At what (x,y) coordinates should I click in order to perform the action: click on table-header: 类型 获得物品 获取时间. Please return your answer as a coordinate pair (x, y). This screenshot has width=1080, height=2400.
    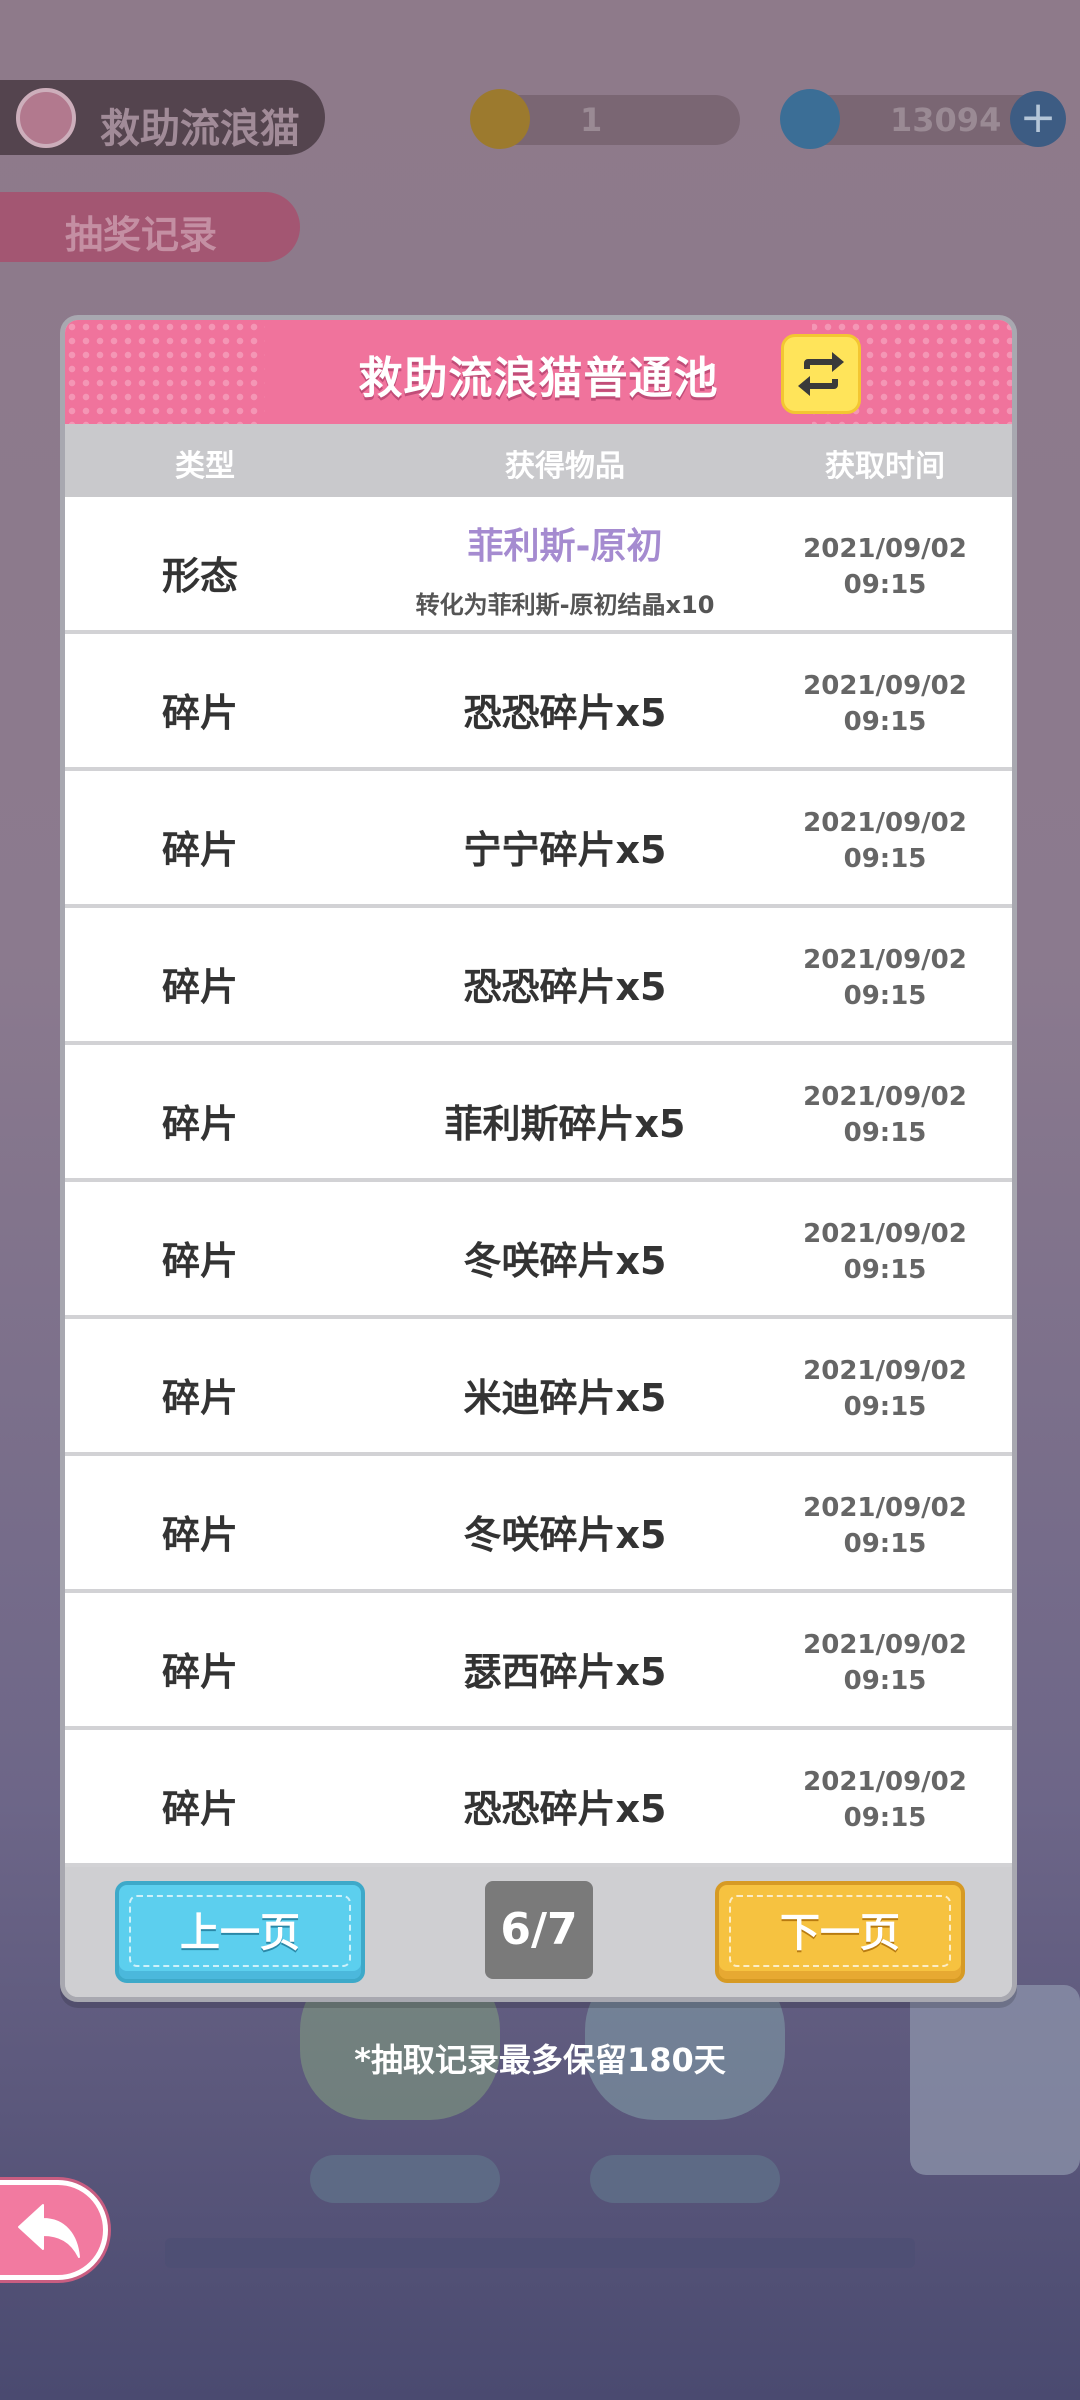
    Looking at the image, I should click on (538, 460).